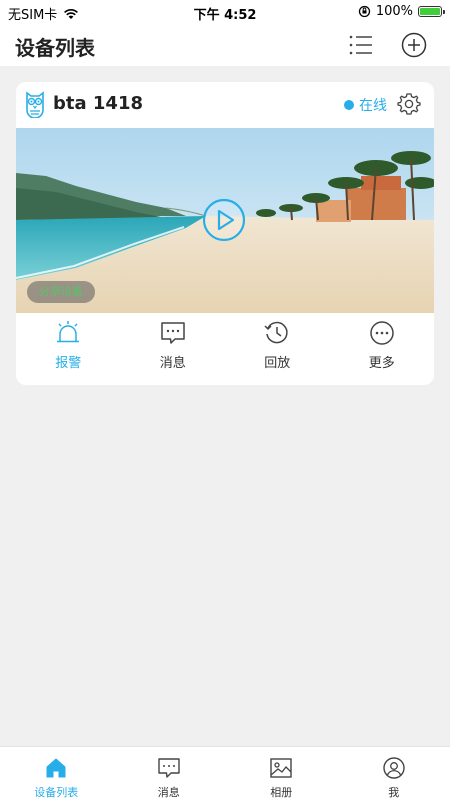  Describe the element at coordinates (225, 12) in the screenshot. I see `status-bar: 无SIM卡 下午 4:52 100%` at that location.